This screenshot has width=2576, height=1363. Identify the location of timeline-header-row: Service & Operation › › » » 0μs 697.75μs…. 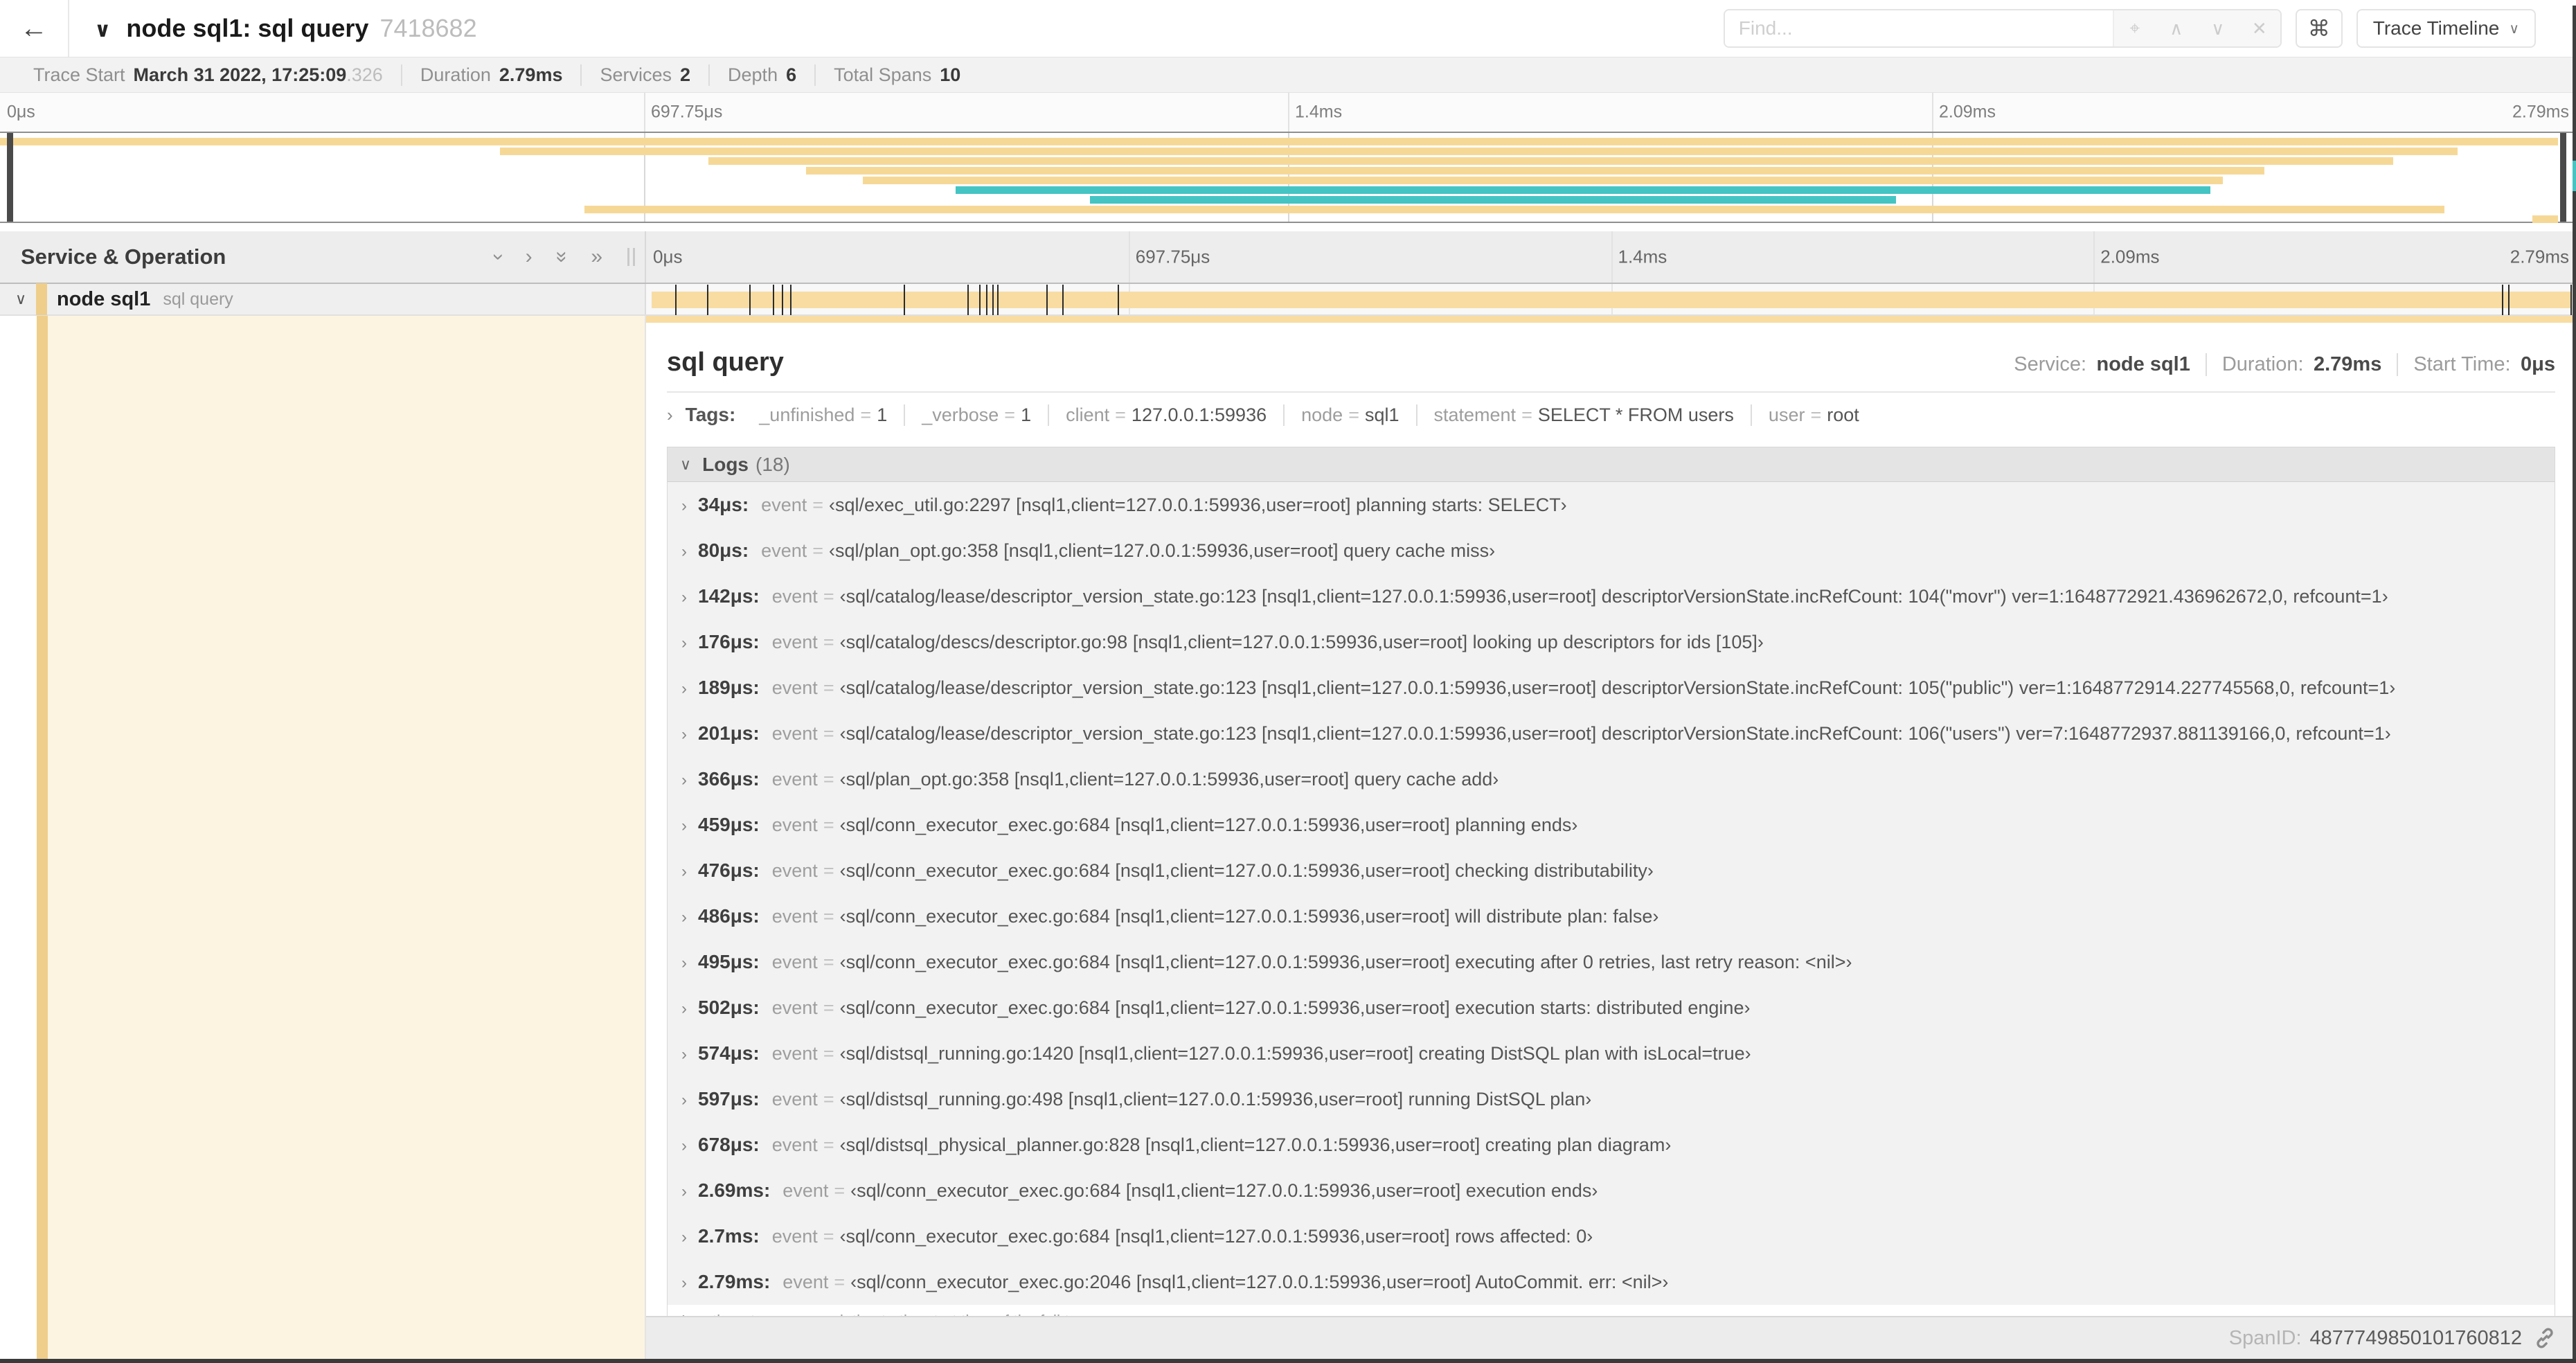
(1288, 258).